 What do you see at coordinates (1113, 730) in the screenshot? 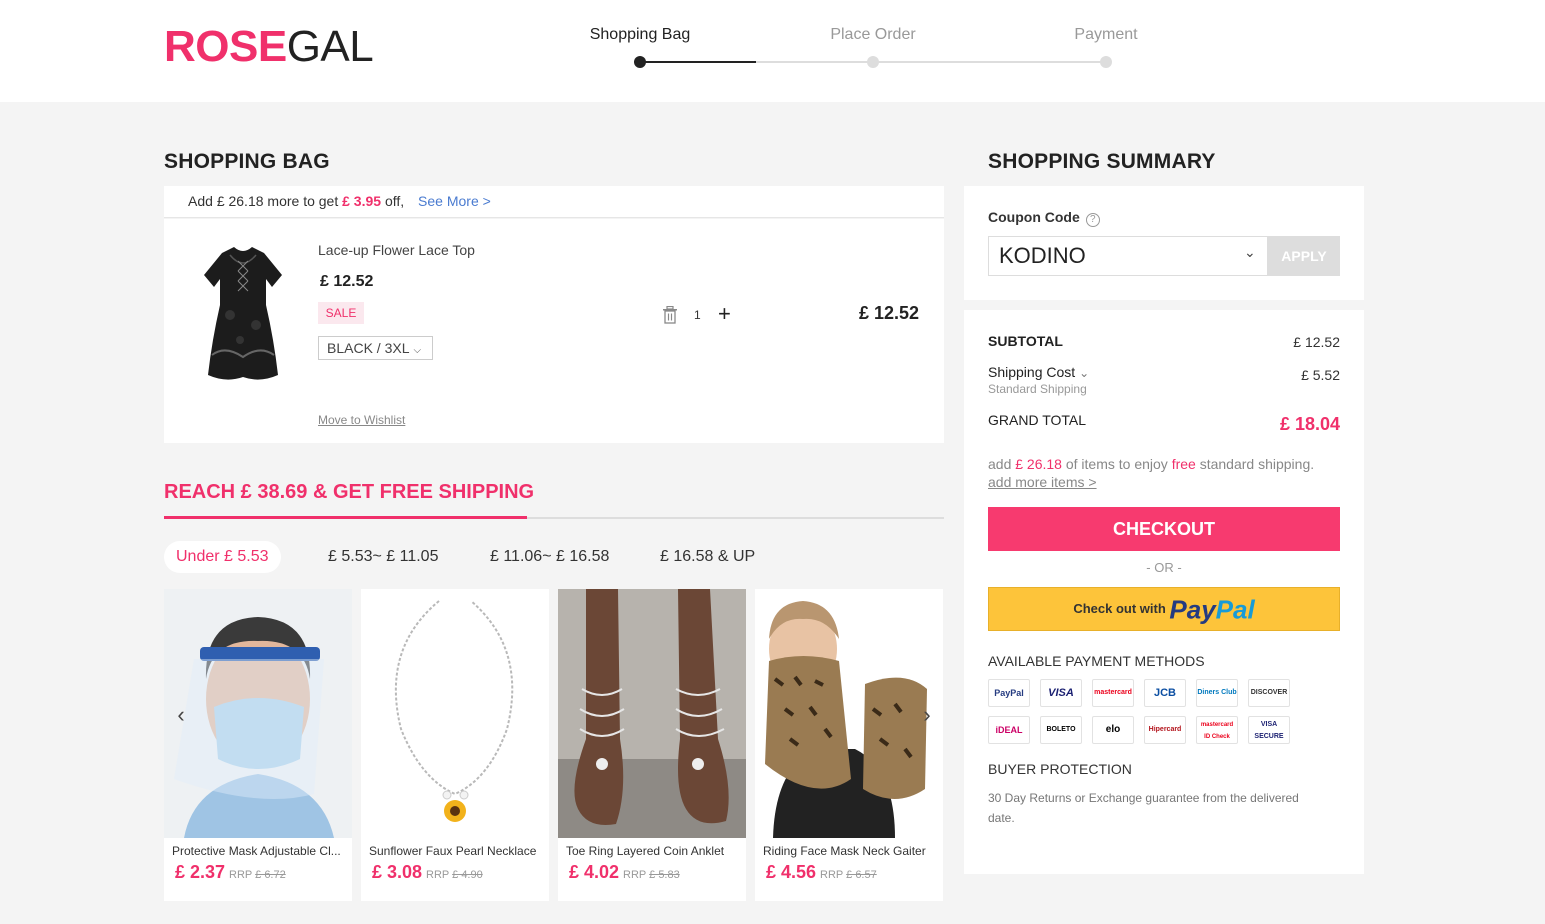
I see `elo-icon: elo` at bounding box center [1113, 730].